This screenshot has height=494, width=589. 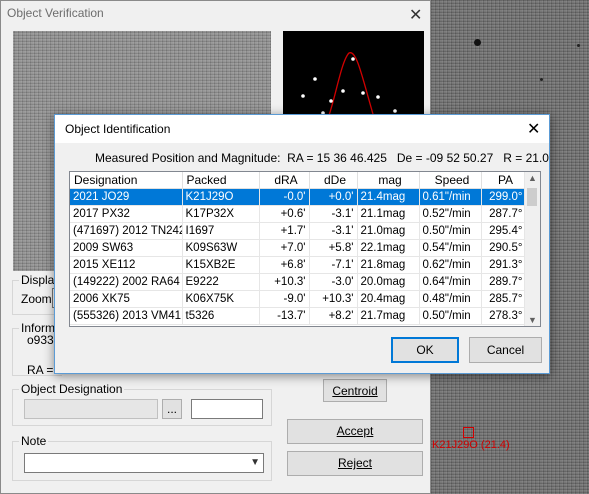 I want to click on table-cell: 22.1mag, so click(x=388, y=248).